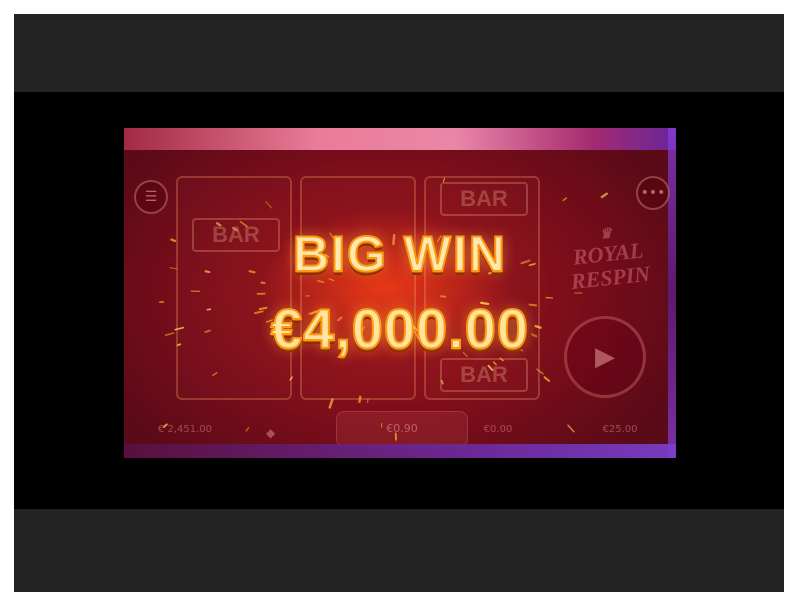  Describe the element at coordinates (620, 436) in the screenshot. I see `bet-display: €25.00` at that location.